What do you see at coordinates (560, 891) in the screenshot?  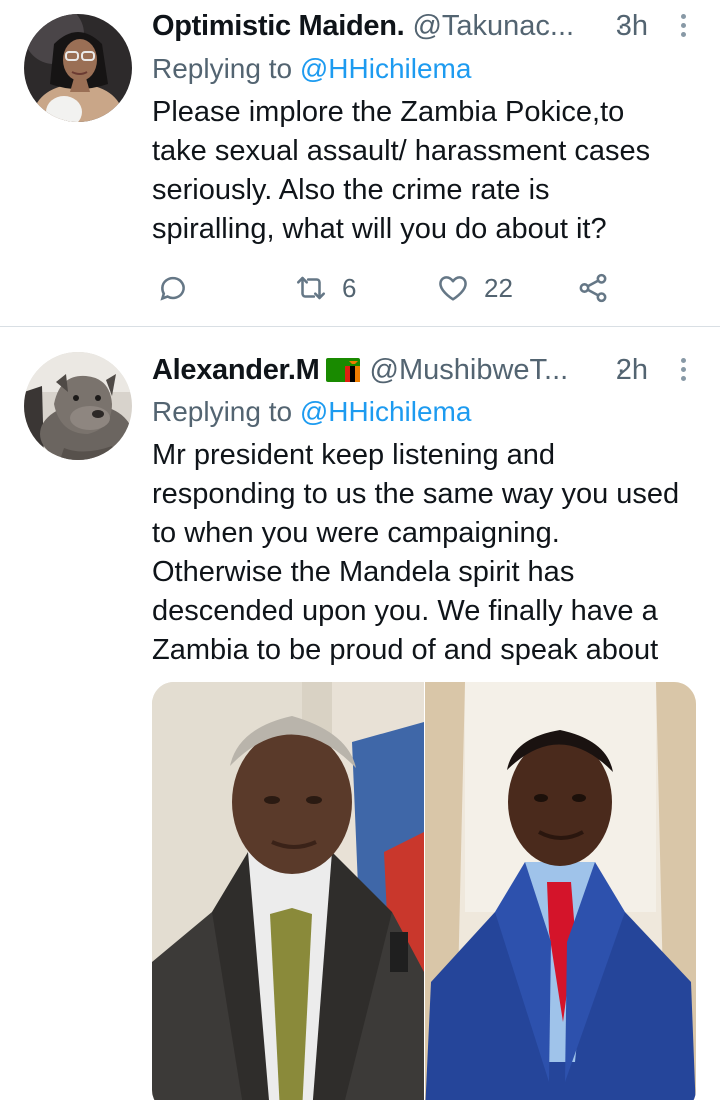 I see `photo-right` at bounding box center [560, 891].